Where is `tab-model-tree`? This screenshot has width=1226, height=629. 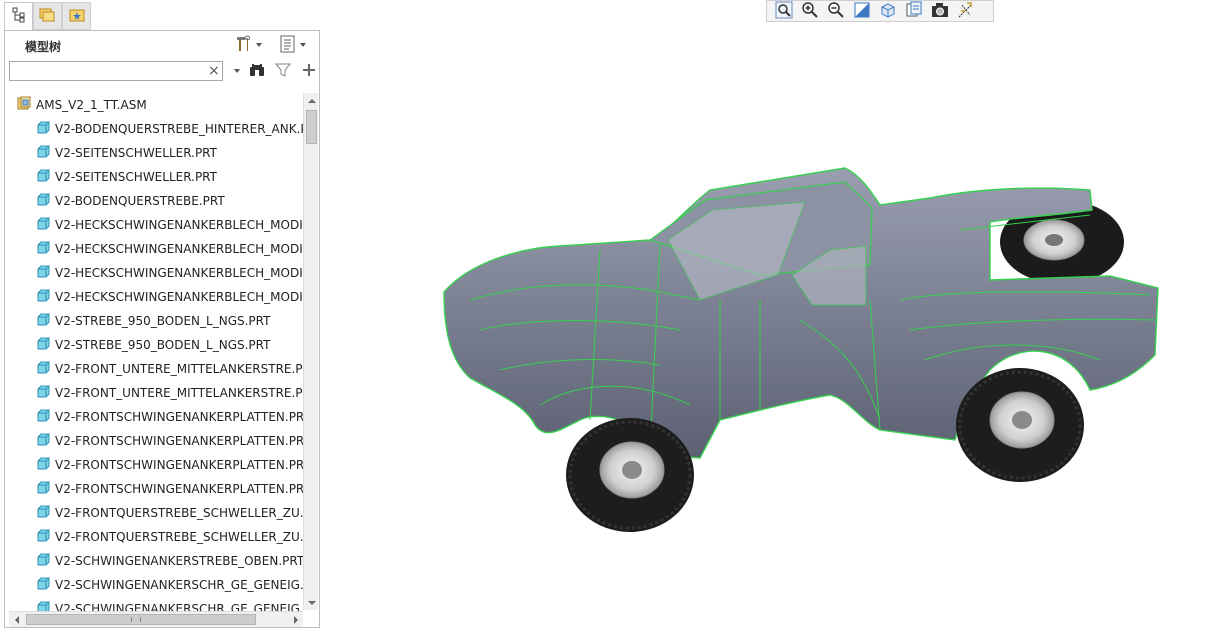
tab-model-tree is located at coordinates (18, 16).